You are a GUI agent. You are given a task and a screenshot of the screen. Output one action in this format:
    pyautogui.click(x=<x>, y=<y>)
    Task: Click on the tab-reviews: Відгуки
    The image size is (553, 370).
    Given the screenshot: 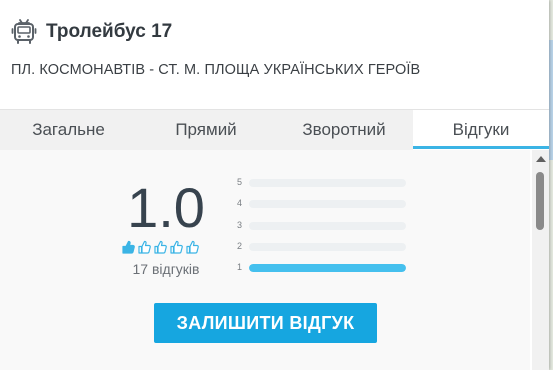 What is the action you would take?
    pyautogui.click(x=481, y=130)
    